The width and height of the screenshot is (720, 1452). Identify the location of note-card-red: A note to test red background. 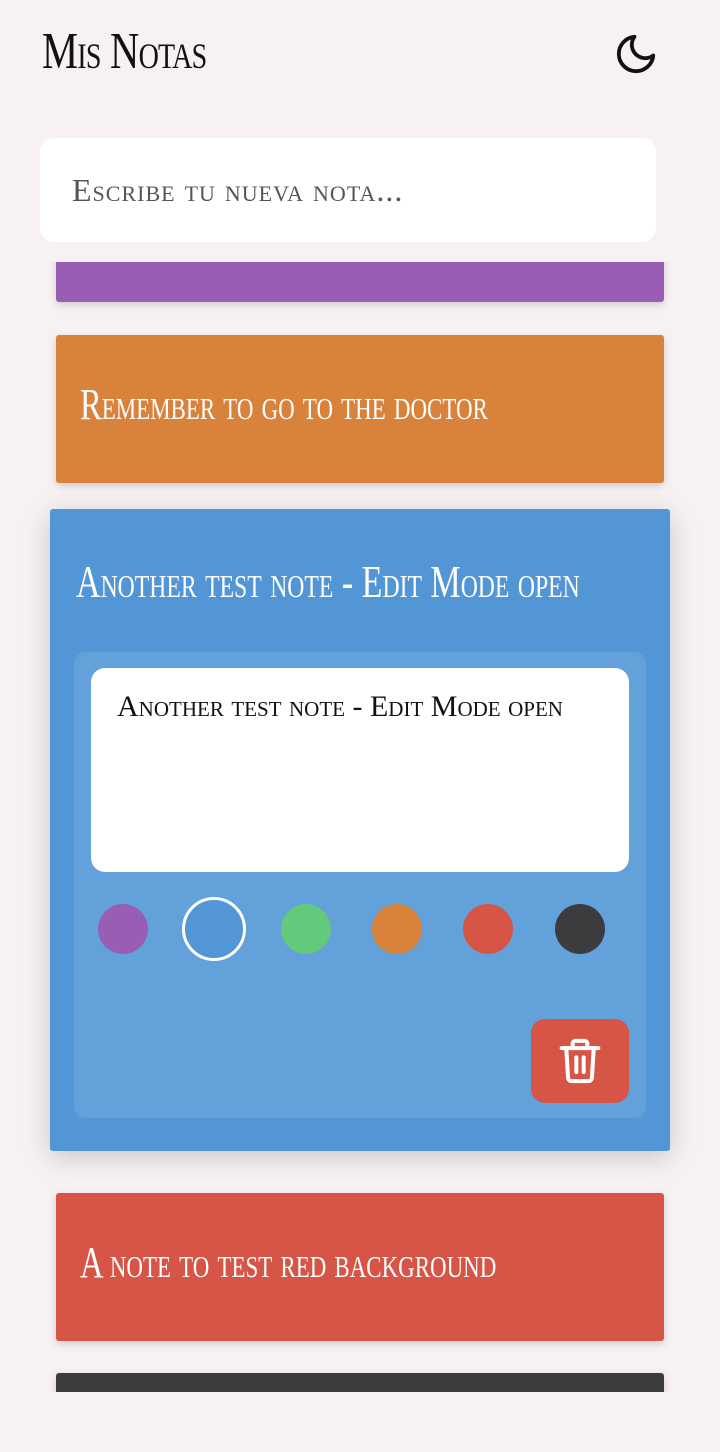
(360, 1267).